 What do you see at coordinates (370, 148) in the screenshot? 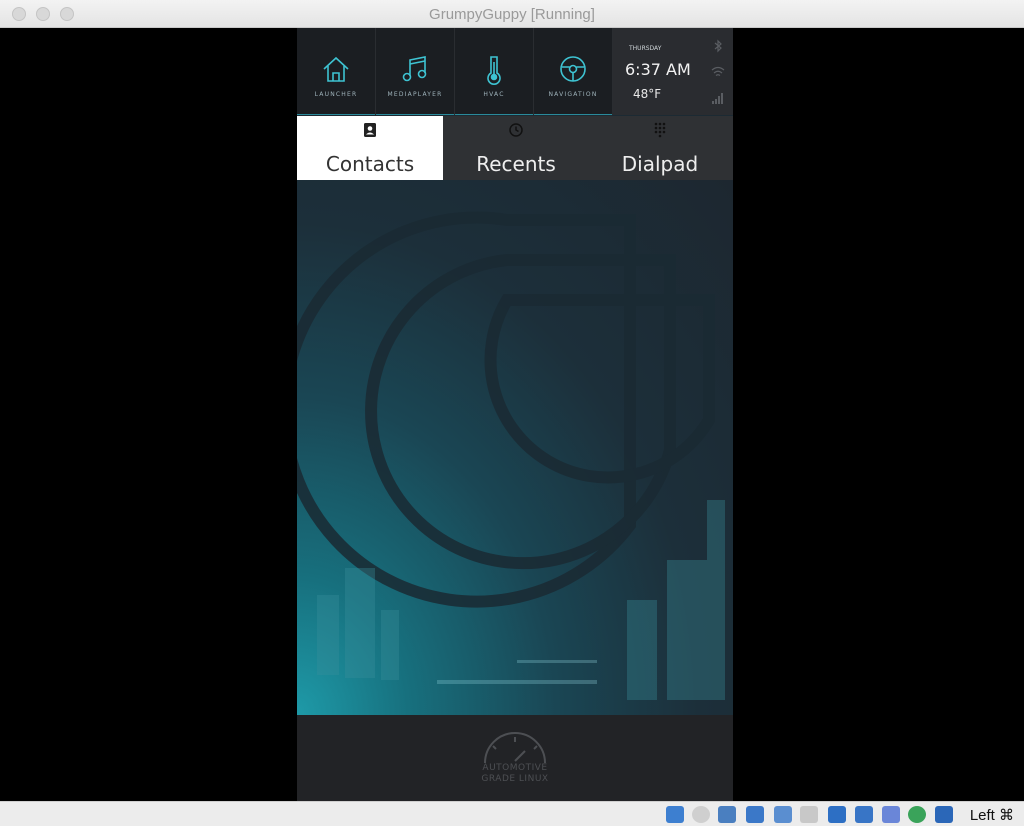
I see `tab-contacts: Contacts` at bounding box center [370, 148].